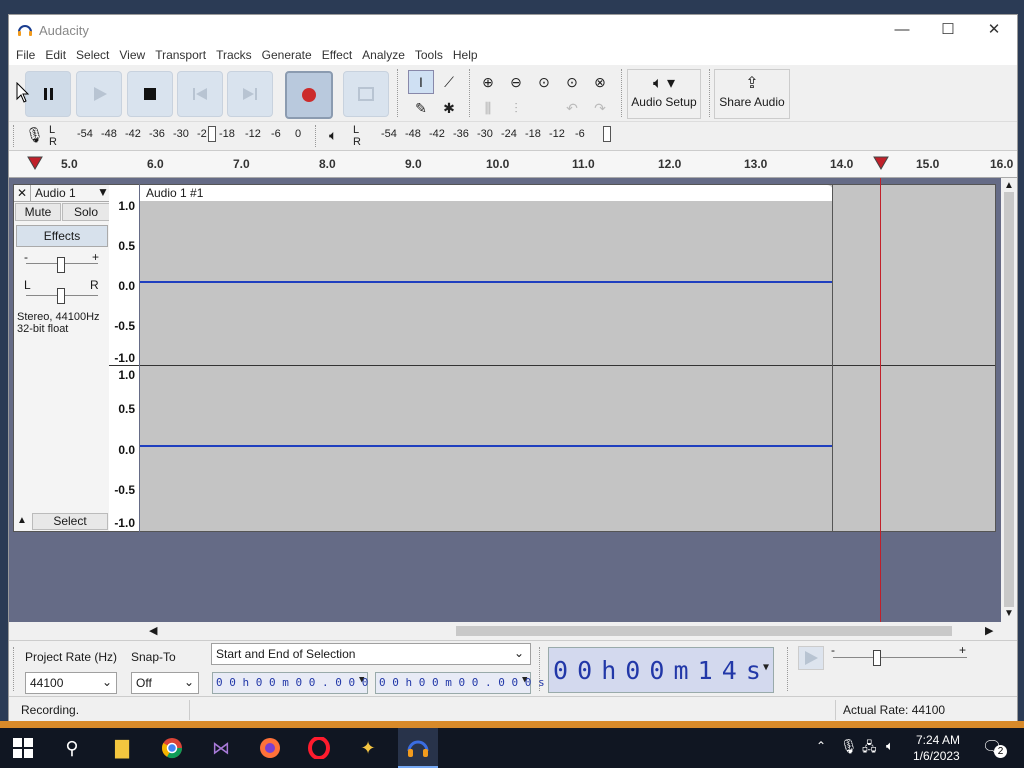  I want to click on track-name-menu: Audio 1 ▼, so click(70, 193).